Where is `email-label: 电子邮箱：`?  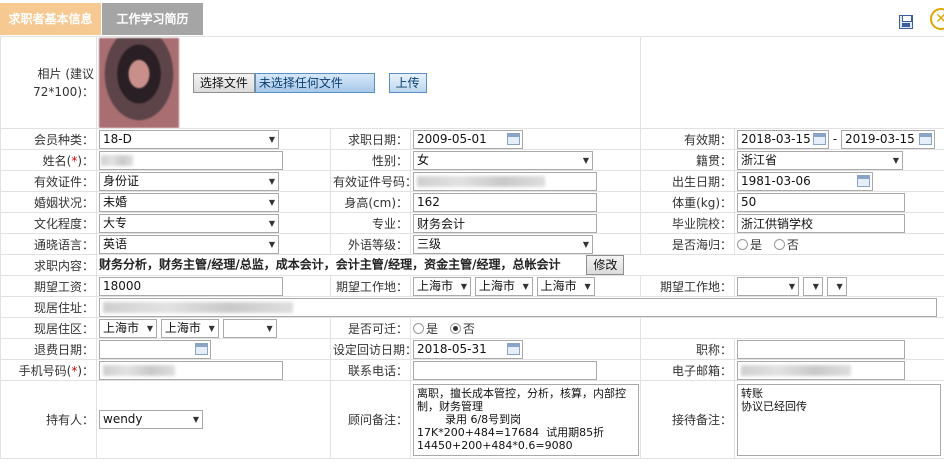 email-label: 电子邮箱： is located at coordinates (688, 370).